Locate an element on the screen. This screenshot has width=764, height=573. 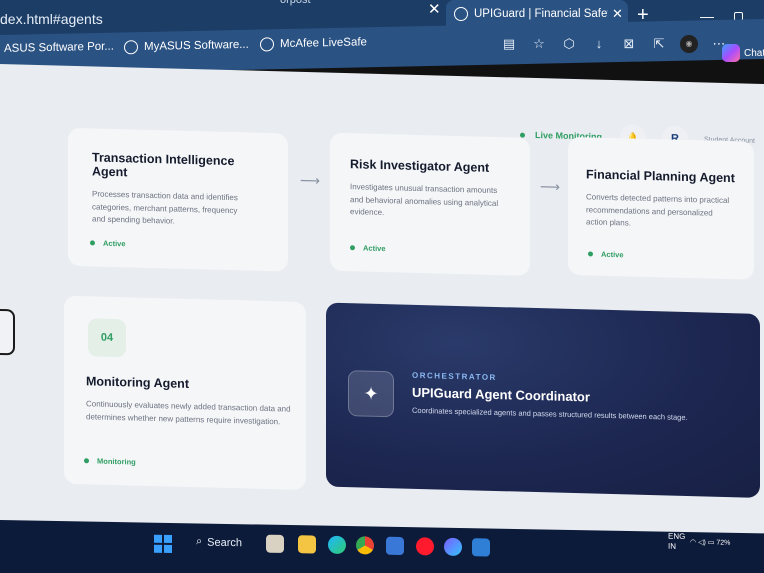
edge-browser-icon is located at coordinates (337, 545).